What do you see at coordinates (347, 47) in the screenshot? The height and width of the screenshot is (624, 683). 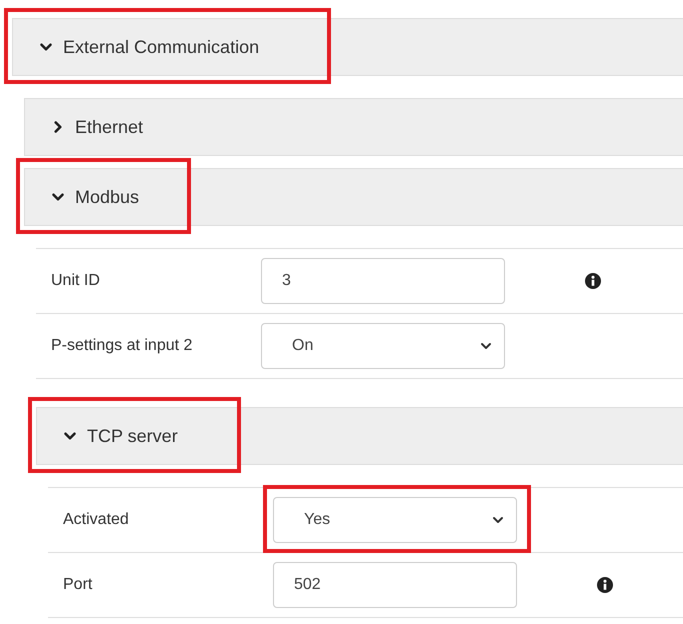 I see `section-header: External Communication` at bounding box center [347, 47].